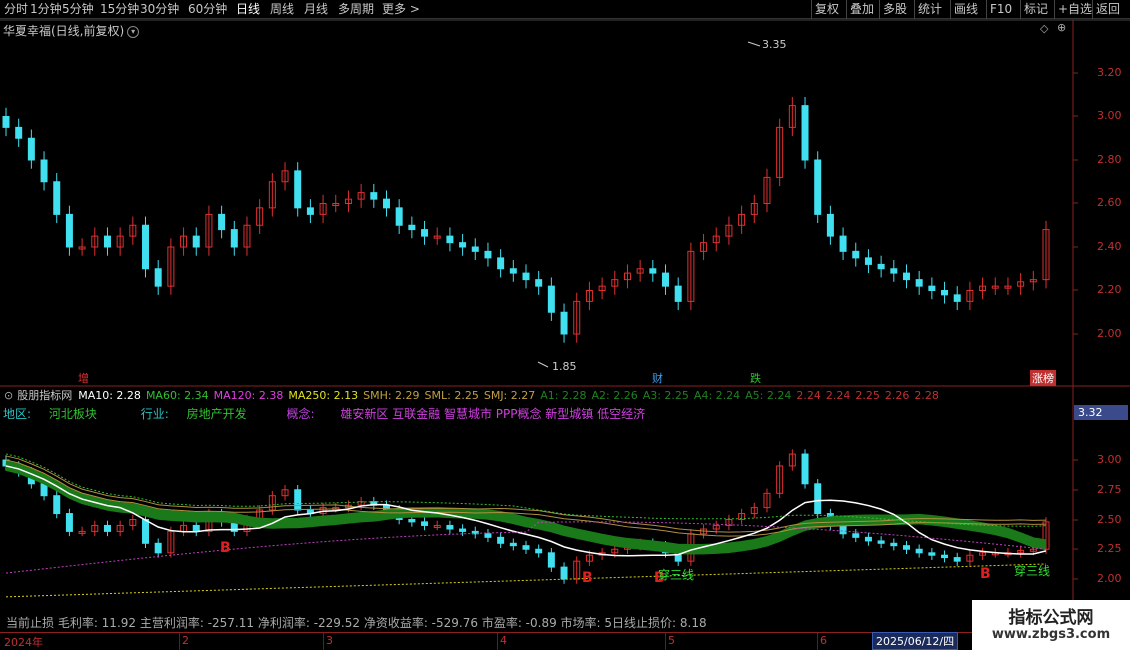 The height and width of the screenshot is (650, 1130). I want to click on ma-value-0: MA10: 2.28, so click(109, 395).